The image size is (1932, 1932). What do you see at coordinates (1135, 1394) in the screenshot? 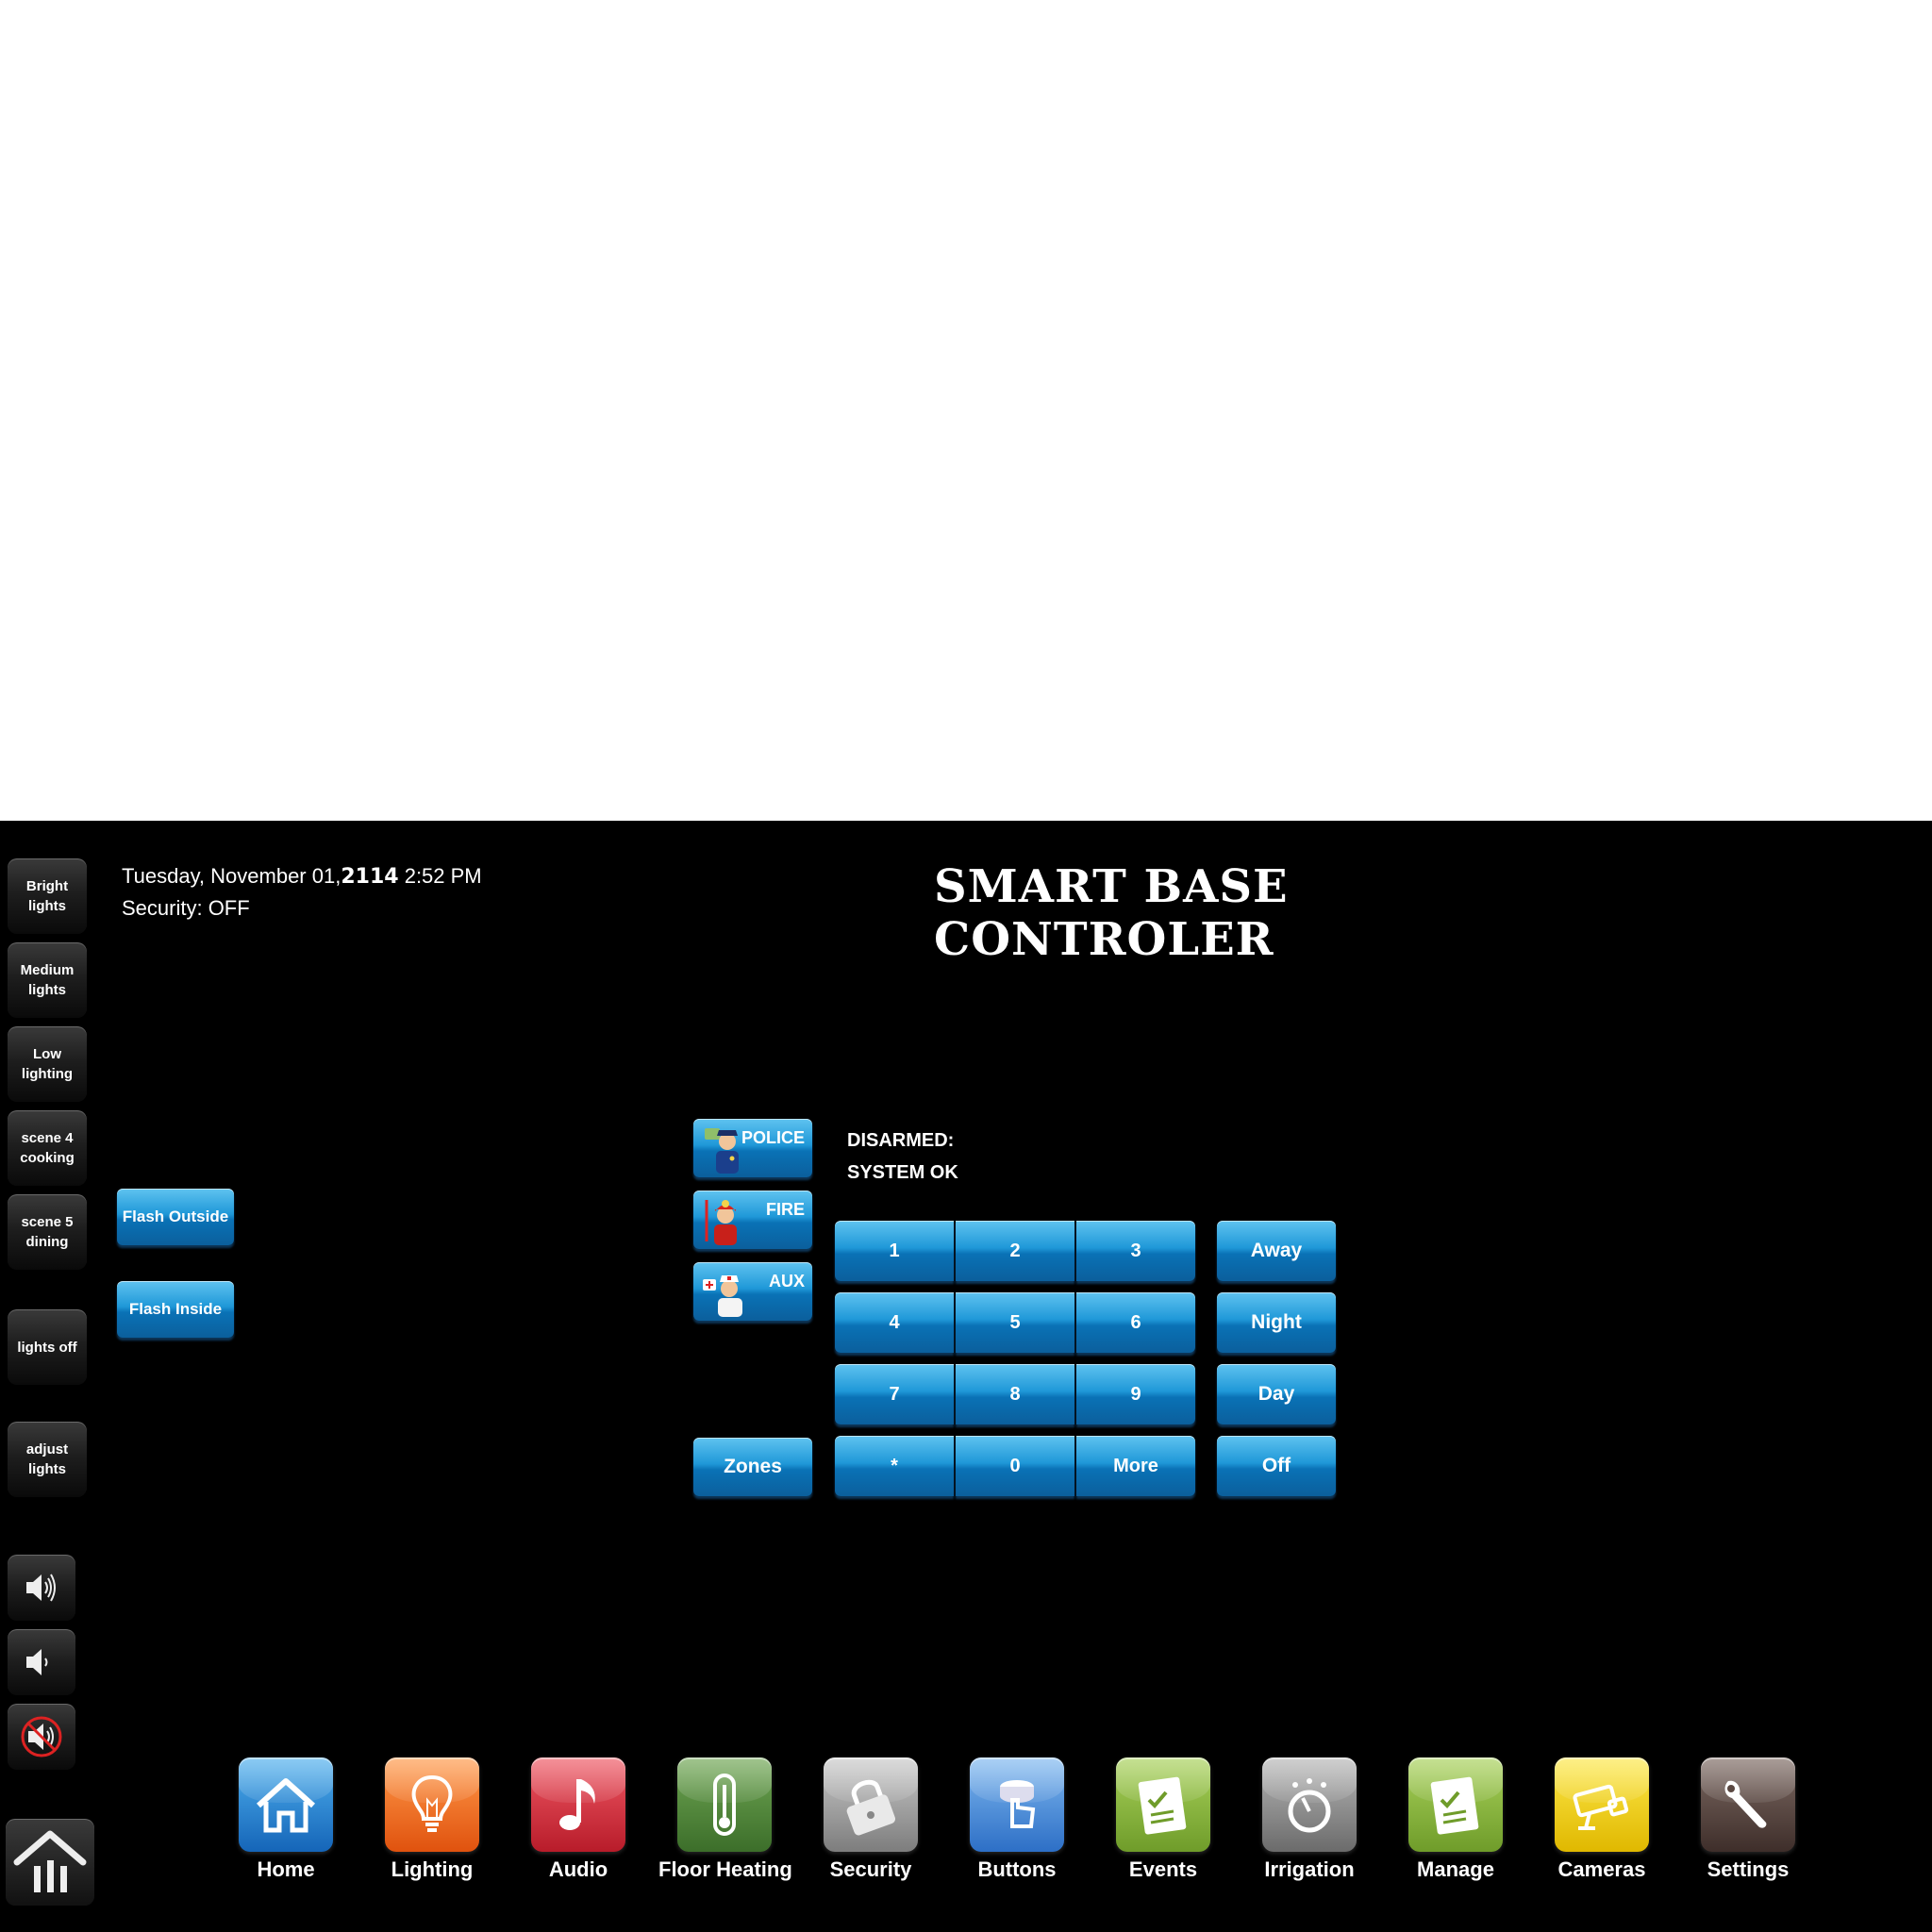
I see `keypad-key-9: 9` at bounding box center [1135, 1394].